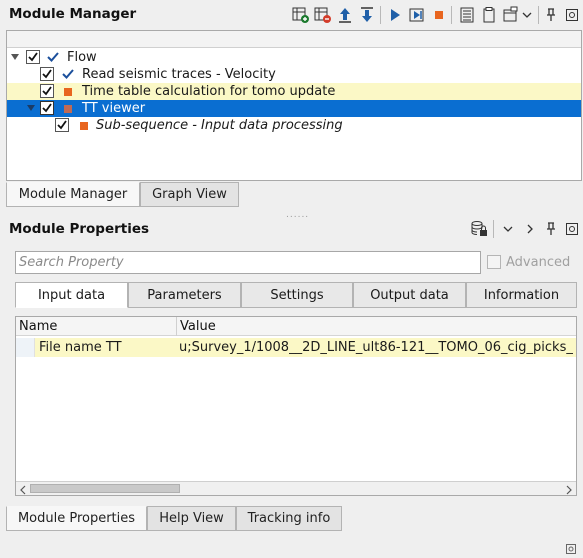  Describe the element at coordinates (73, 194) in the screenshot. I see `tab-module-manager: Module Manager` at that location.